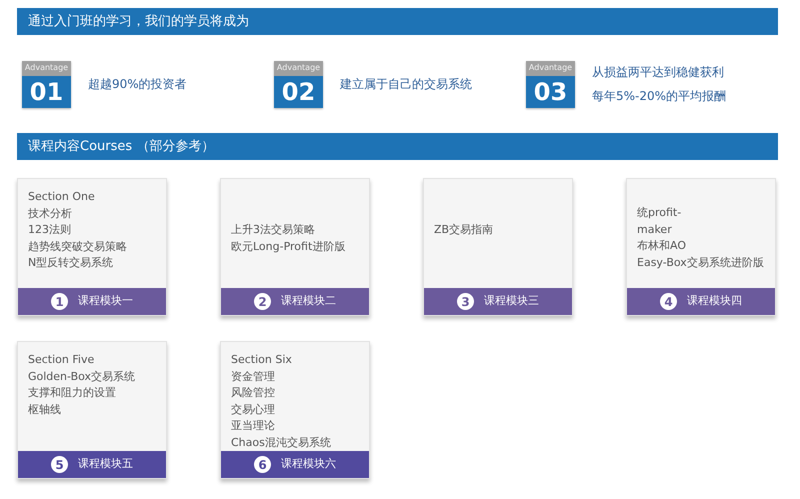 This screenshot has height=499, width=800. What do you see at coordinates (406, 84) in the screenshot?
I see `advantage-text: 建立属于自己的交易系统` at bounding box center [406, 84].